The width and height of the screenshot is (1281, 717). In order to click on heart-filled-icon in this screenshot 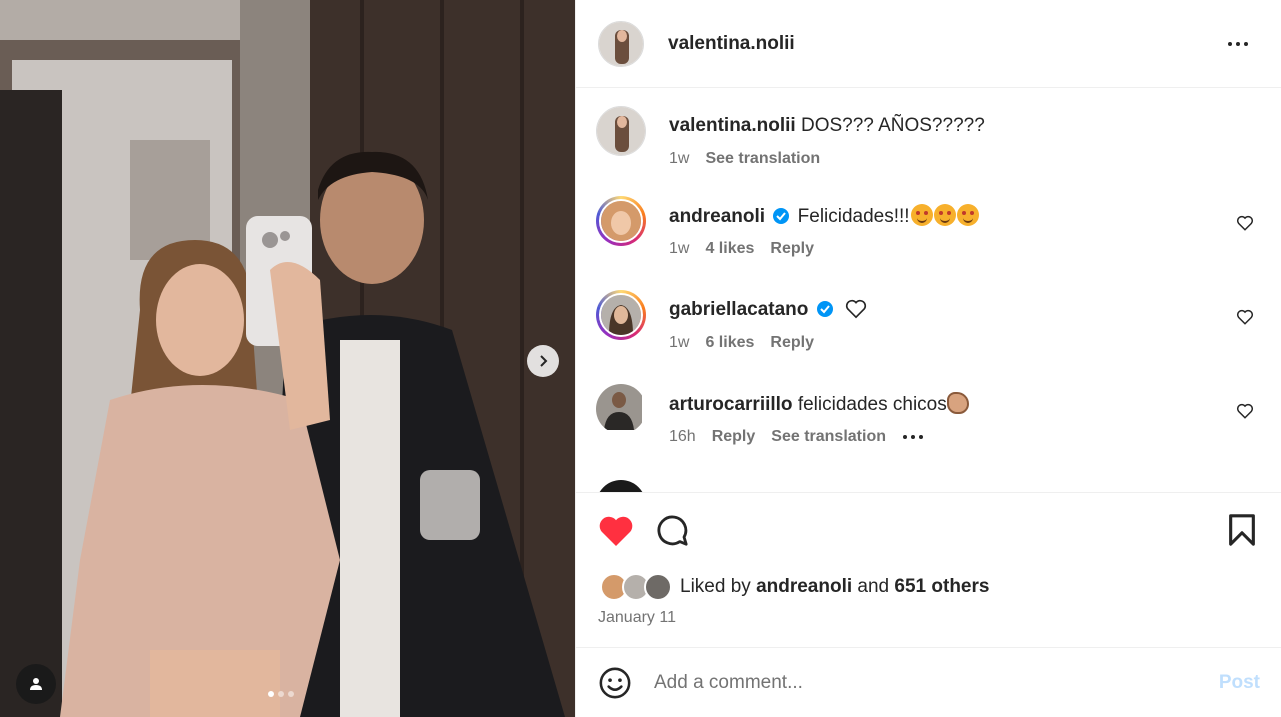, I will do `click(616, 531)`.